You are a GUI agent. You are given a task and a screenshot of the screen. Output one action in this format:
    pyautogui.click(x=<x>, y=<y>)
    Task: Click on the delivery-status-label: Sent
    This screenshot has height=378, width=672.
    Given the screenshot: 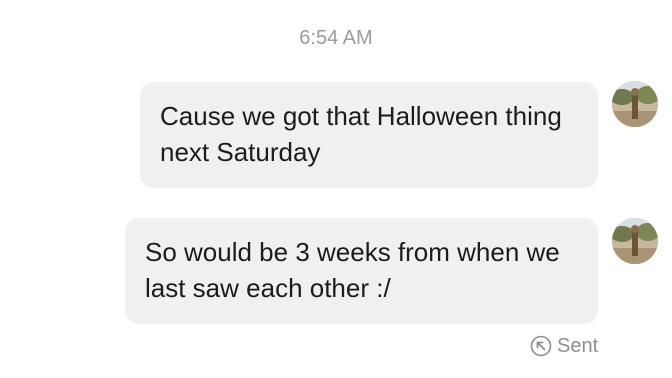 What is the action you would take?
    pyautogui.click(x=578, y=345)
    